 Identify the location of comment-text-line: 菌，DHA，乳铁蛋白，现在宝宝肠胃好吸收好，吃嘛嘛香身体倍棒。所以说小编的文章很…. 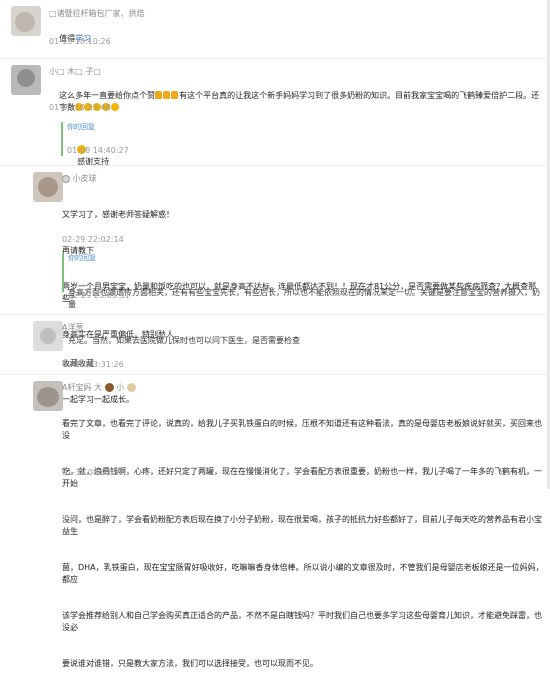
(303, 573).